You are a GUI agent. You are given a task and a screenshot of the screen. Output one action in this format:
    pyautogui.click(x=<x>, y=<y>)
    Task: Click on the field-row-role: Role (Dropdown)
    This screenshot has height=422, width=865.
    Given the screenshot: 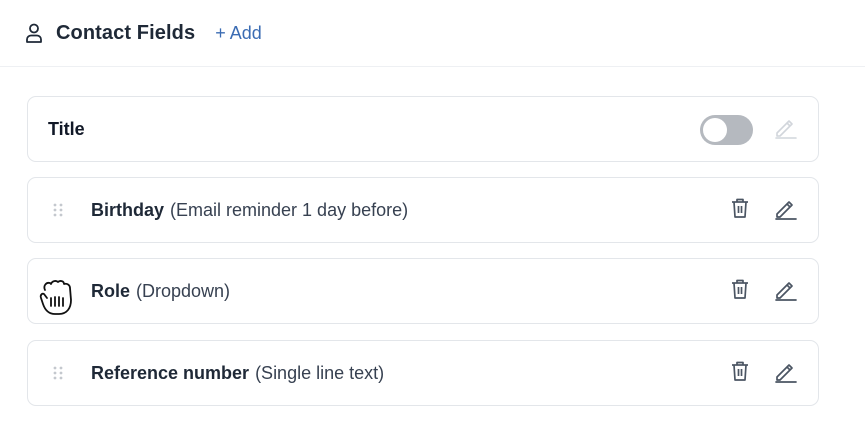 What is the action you would take?
    pyautogui.click(x=423, y=291)
    